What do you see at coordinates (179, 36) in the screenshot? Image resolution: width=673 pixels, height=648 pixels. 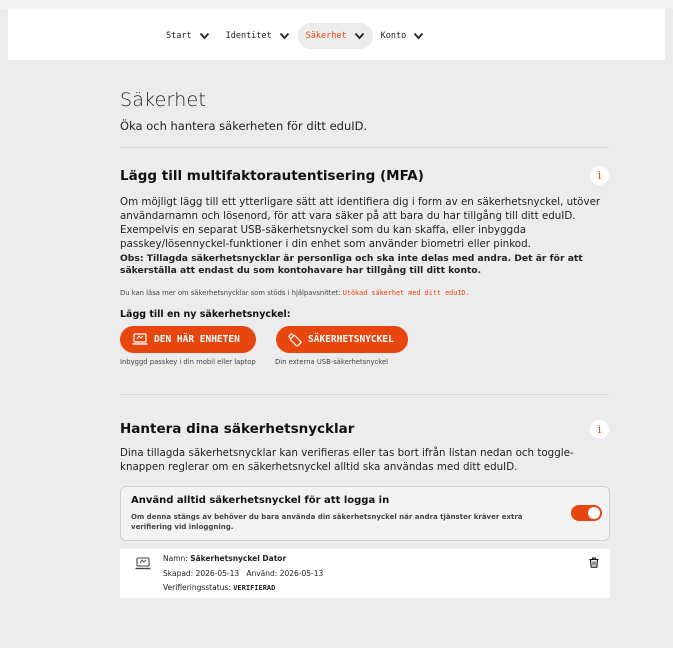 I see `nav-label: Start` at bounding box center [179, 36].